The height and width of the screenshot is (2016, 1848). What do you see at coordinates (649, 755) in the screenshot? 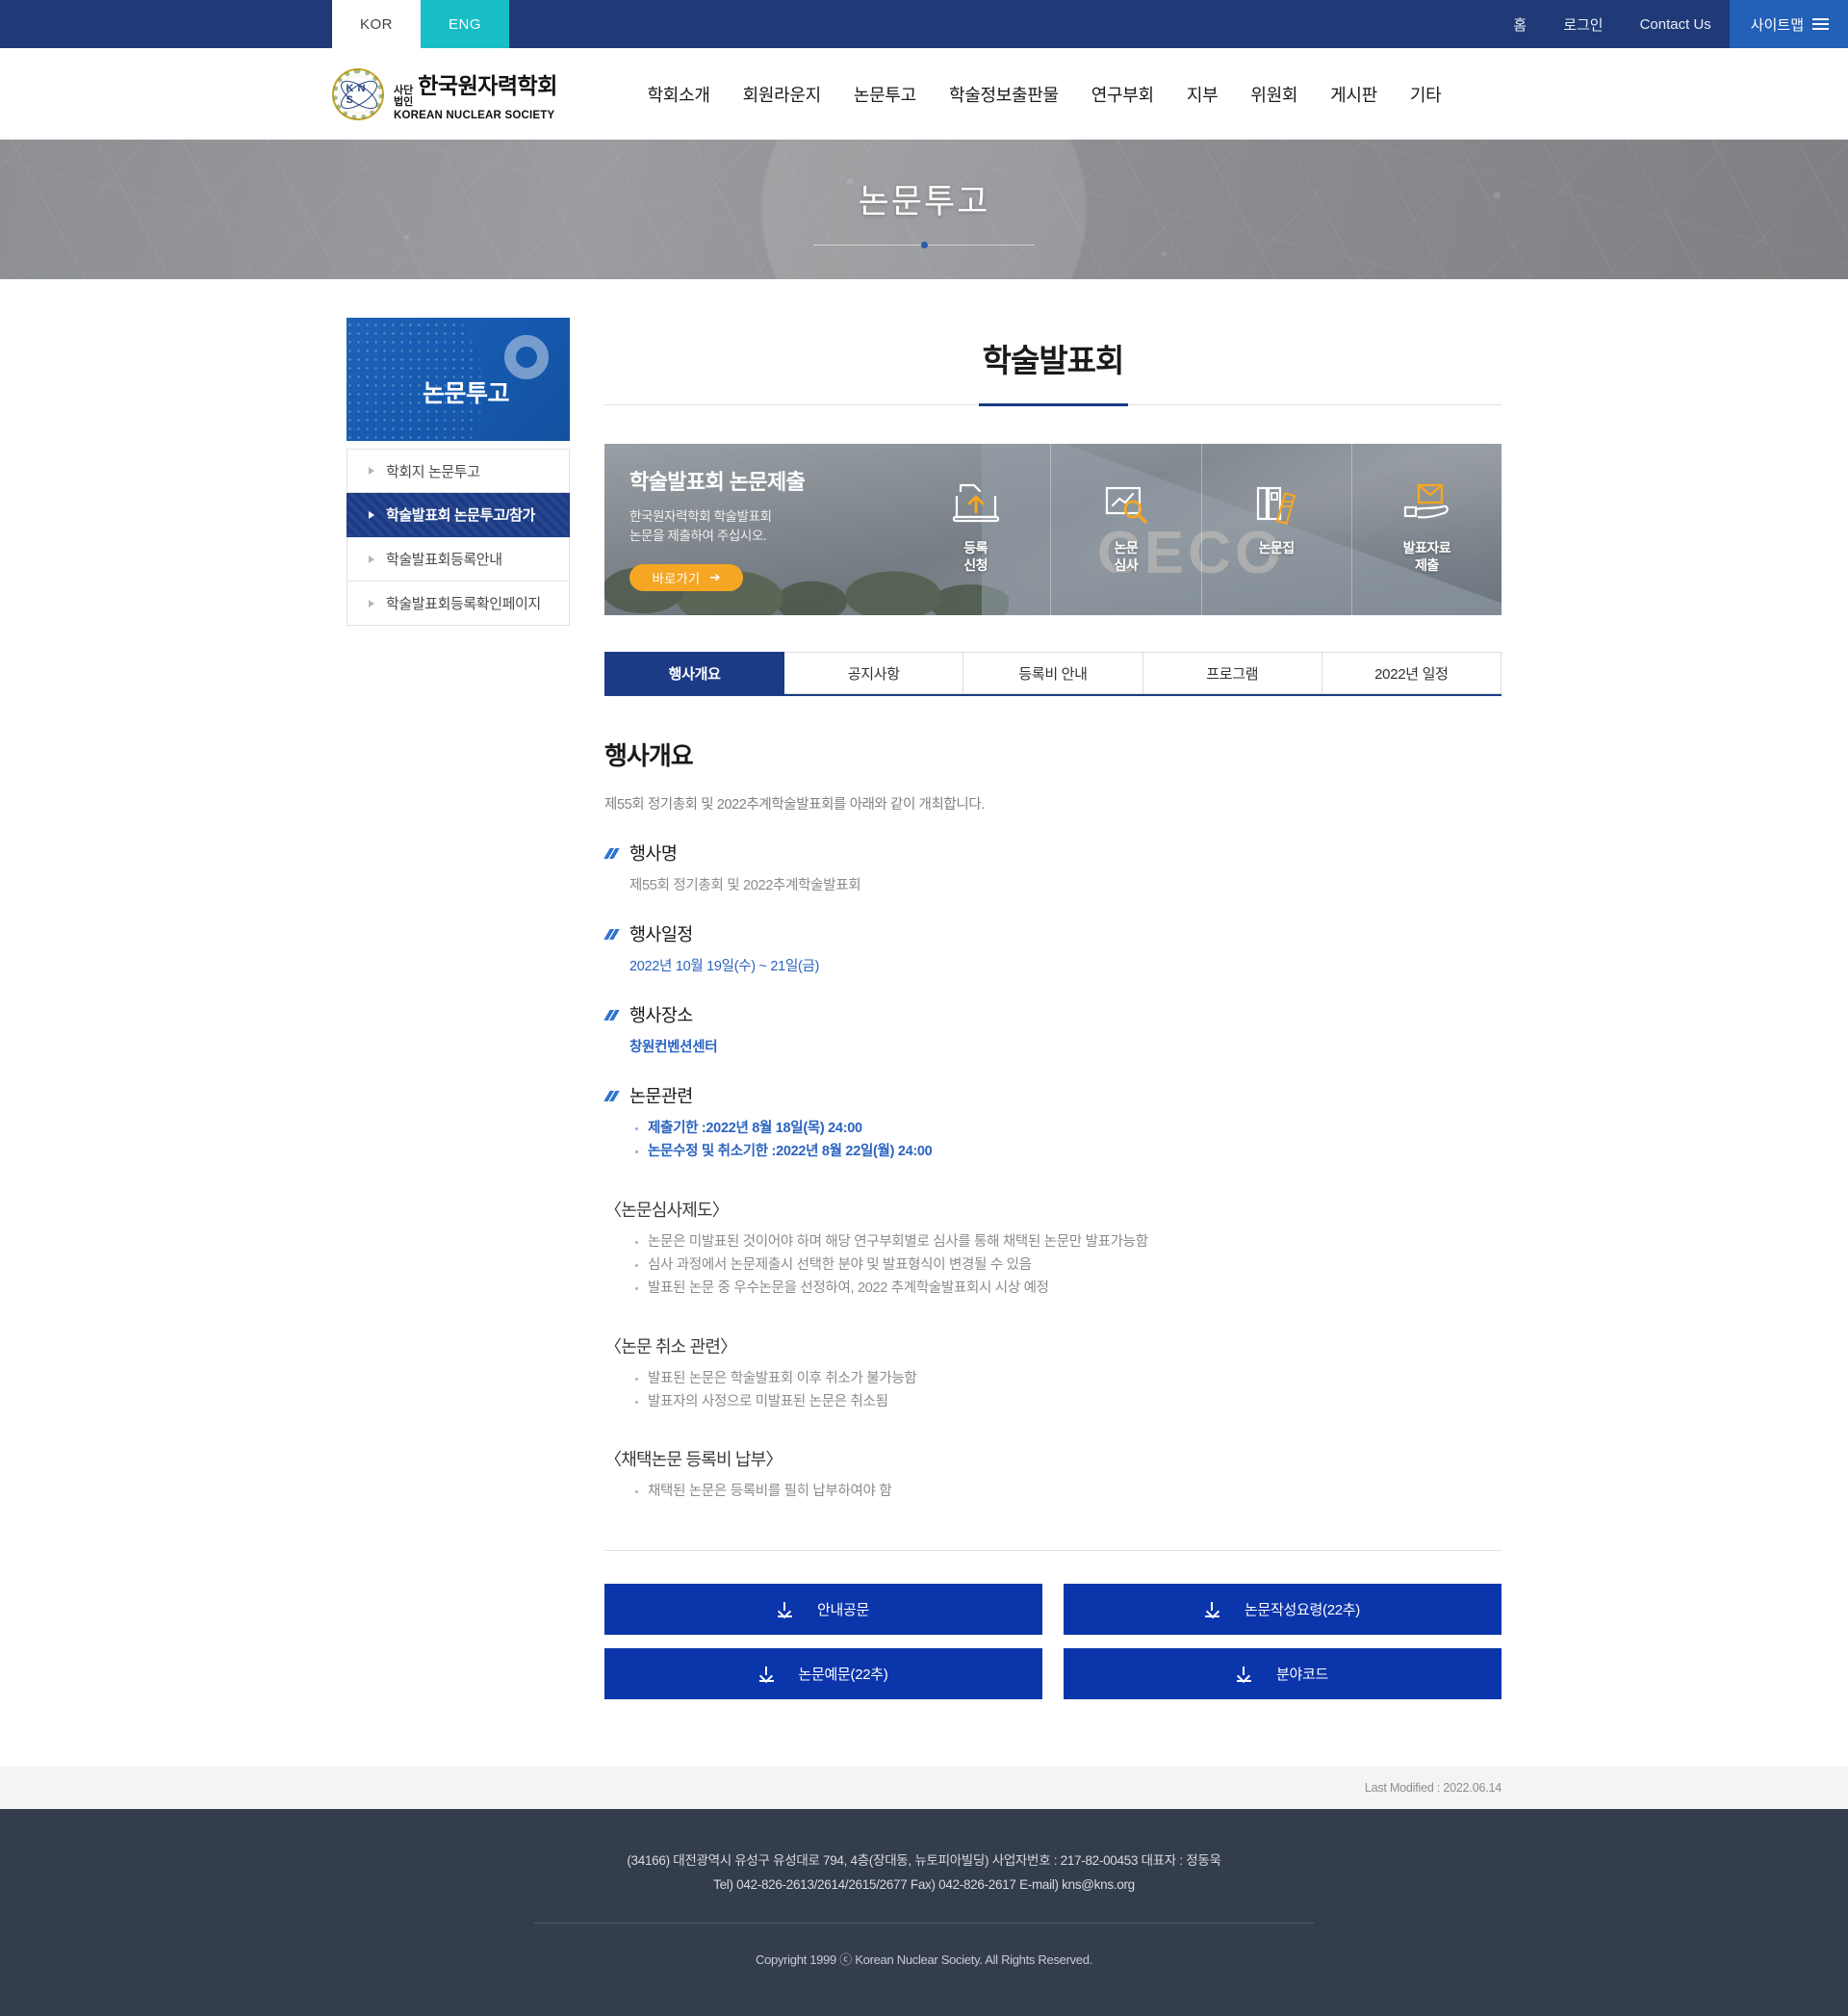
I see `section-heading: 행사개요` at bounding box center [649, 755].